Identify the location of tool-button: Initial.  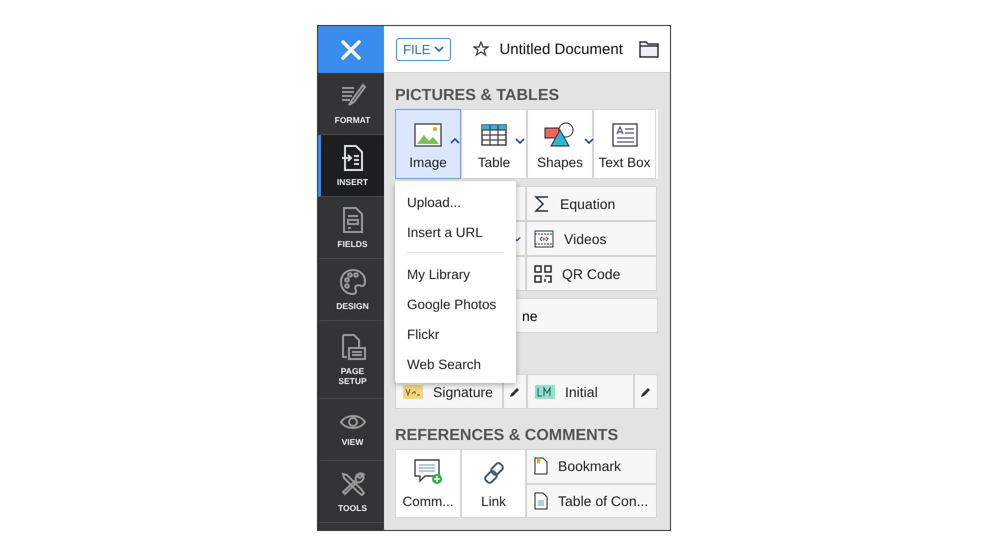
(580, 391).